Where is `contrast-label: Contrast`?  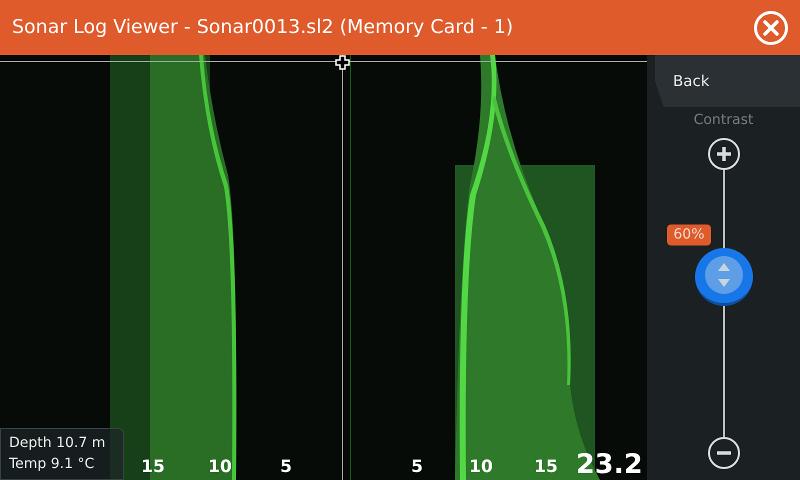
contrast-label: Contrast is located at coordinates (724, 120).